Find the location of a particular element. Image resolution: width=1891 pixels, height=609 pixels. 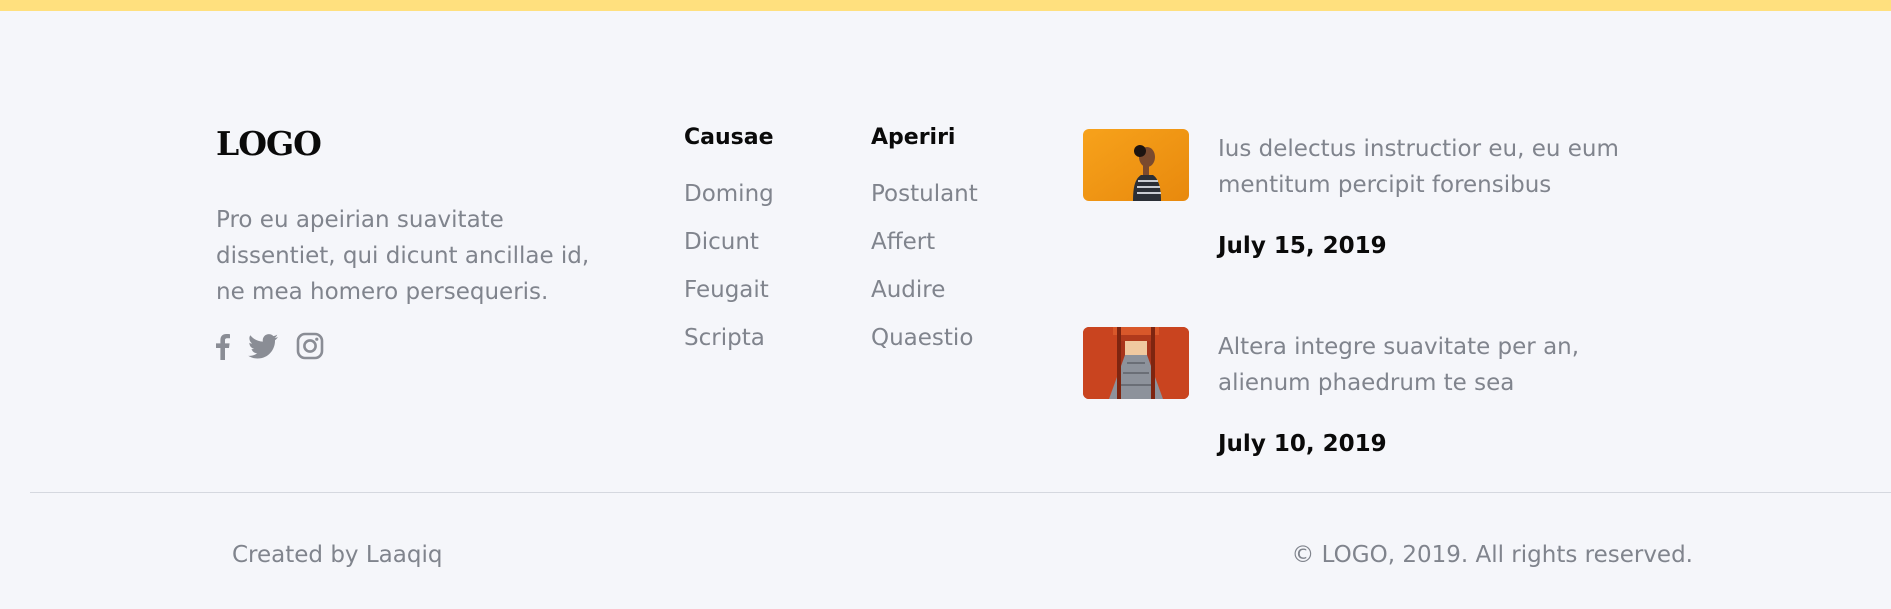

social-links is located at coordinates (270, 346).